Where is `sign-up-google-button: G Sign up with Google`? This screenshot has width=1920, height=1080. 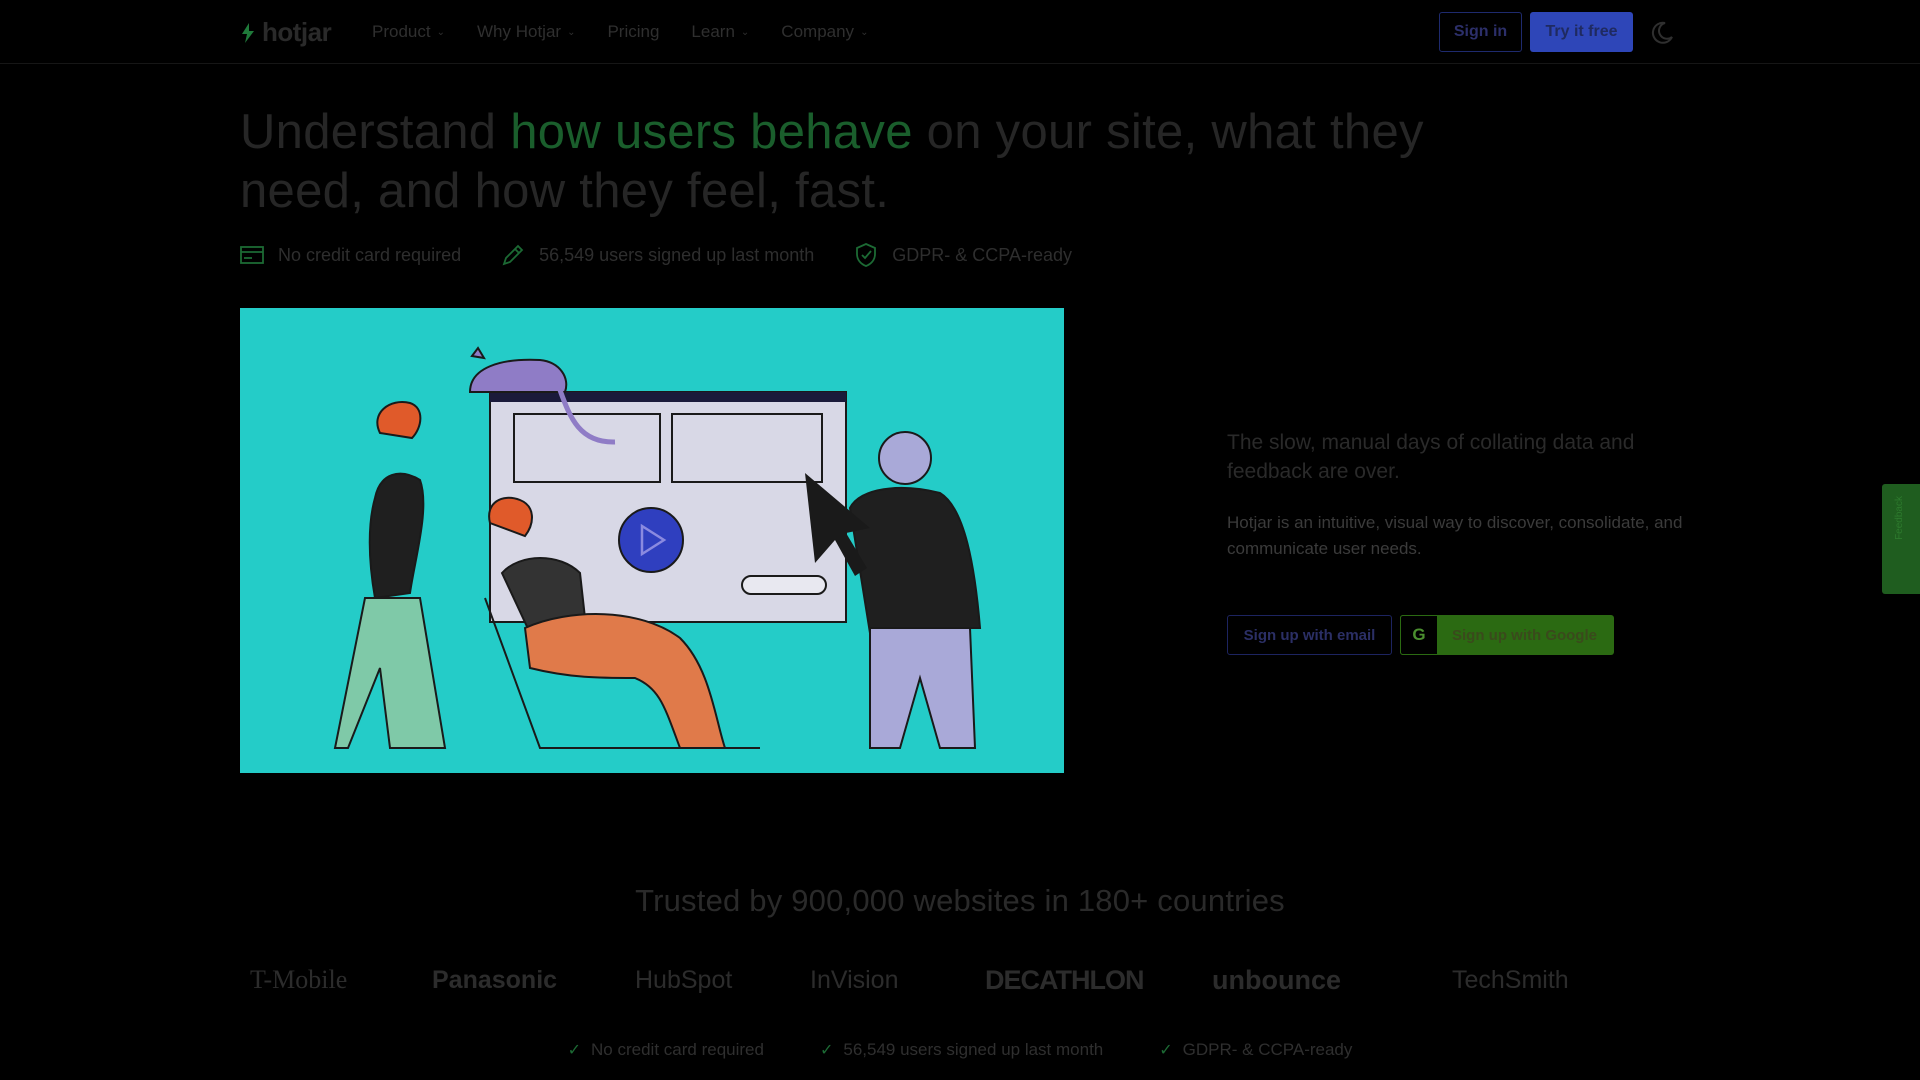 sign-up-google-button: G Sign up with Google is located at coordinates (1507, 635).